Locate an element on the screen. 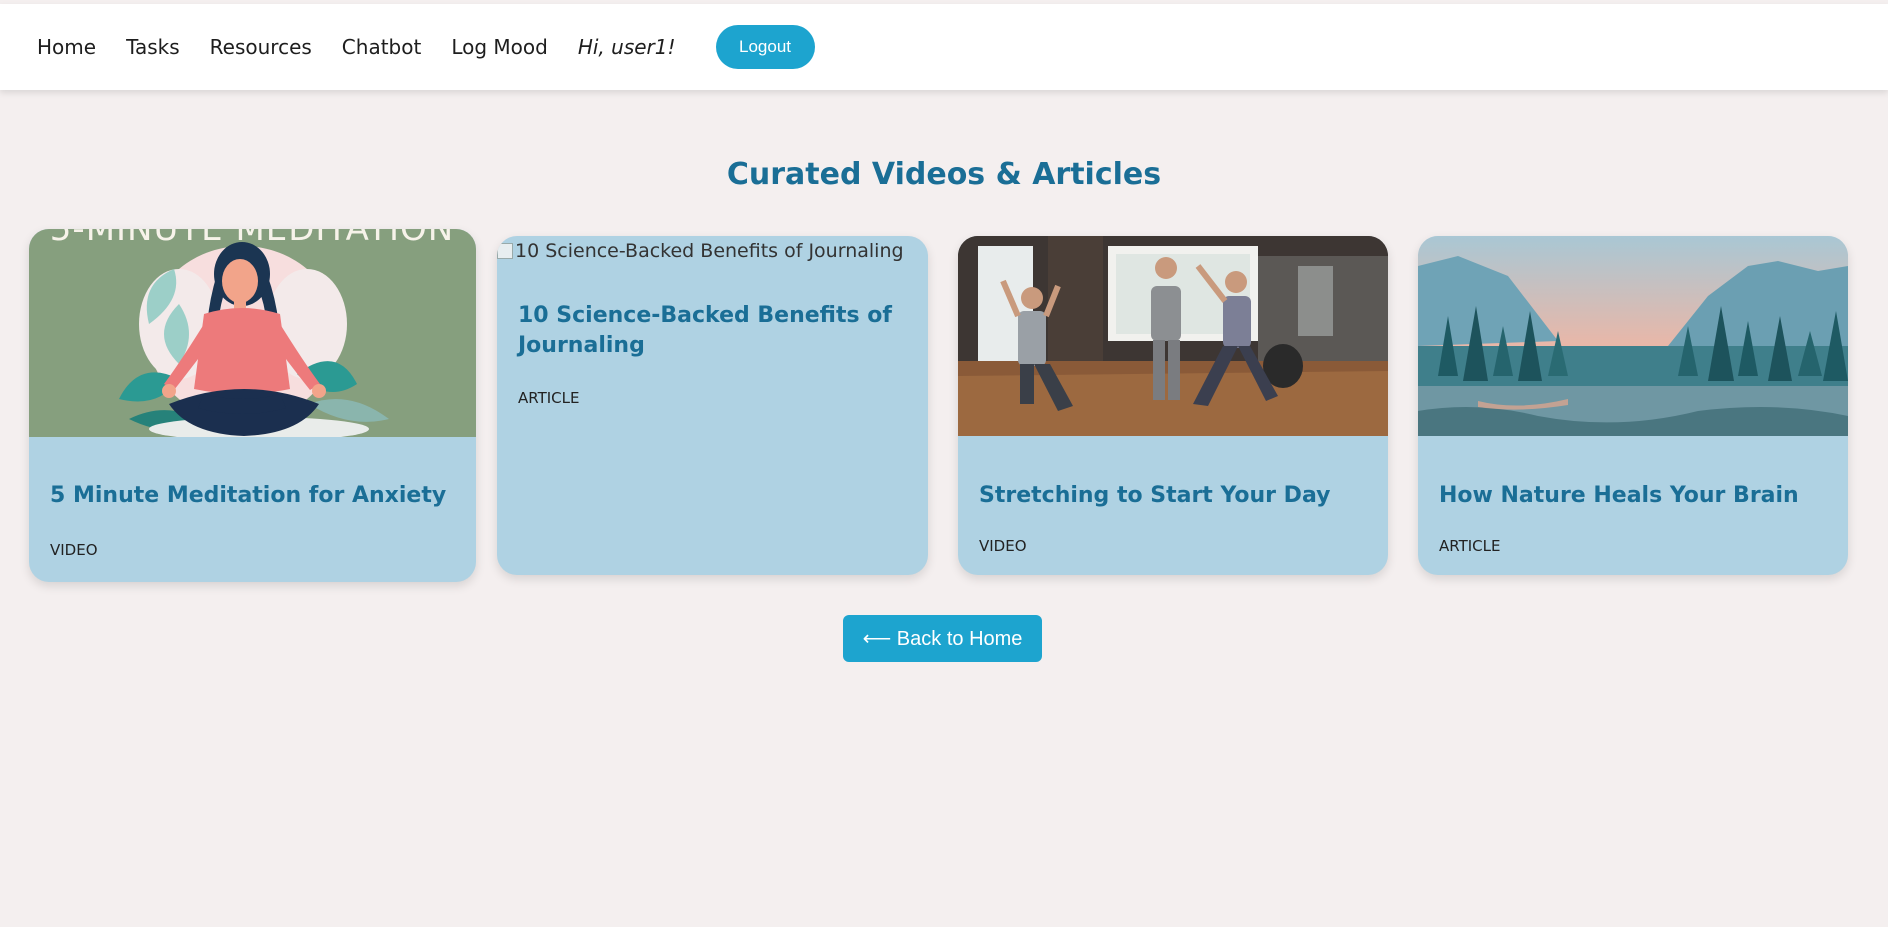 This screenshot has height=927, width=1892. nav-chatbot-link: Chatbot is located at coordinates (382, 47).